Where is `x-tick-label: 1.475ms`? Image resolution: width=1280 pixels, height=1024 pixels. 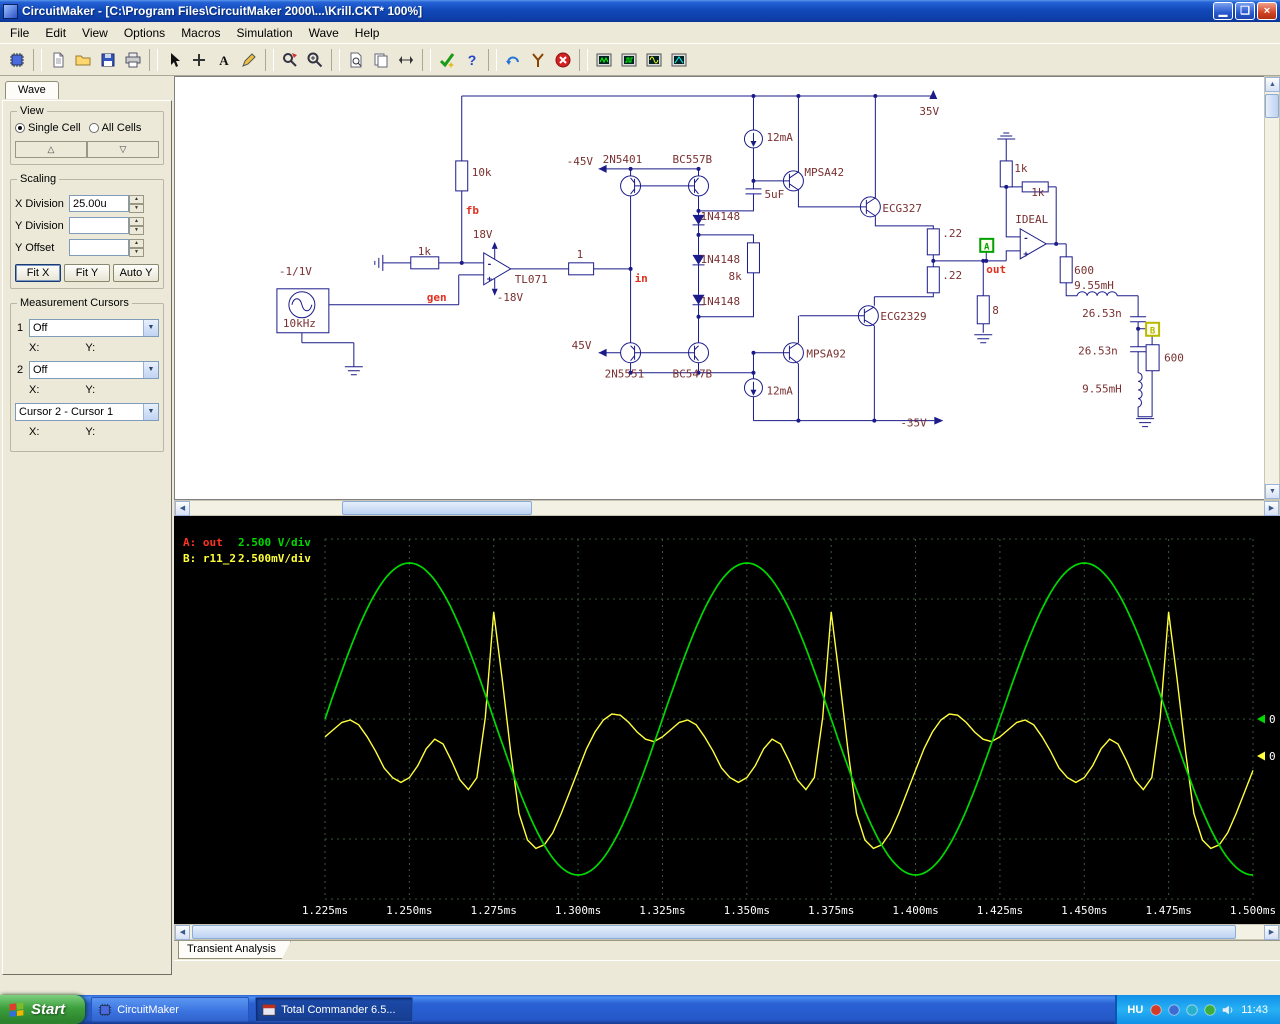 x-tick-label: 1.475ms is located at coordinates (1168, 910).